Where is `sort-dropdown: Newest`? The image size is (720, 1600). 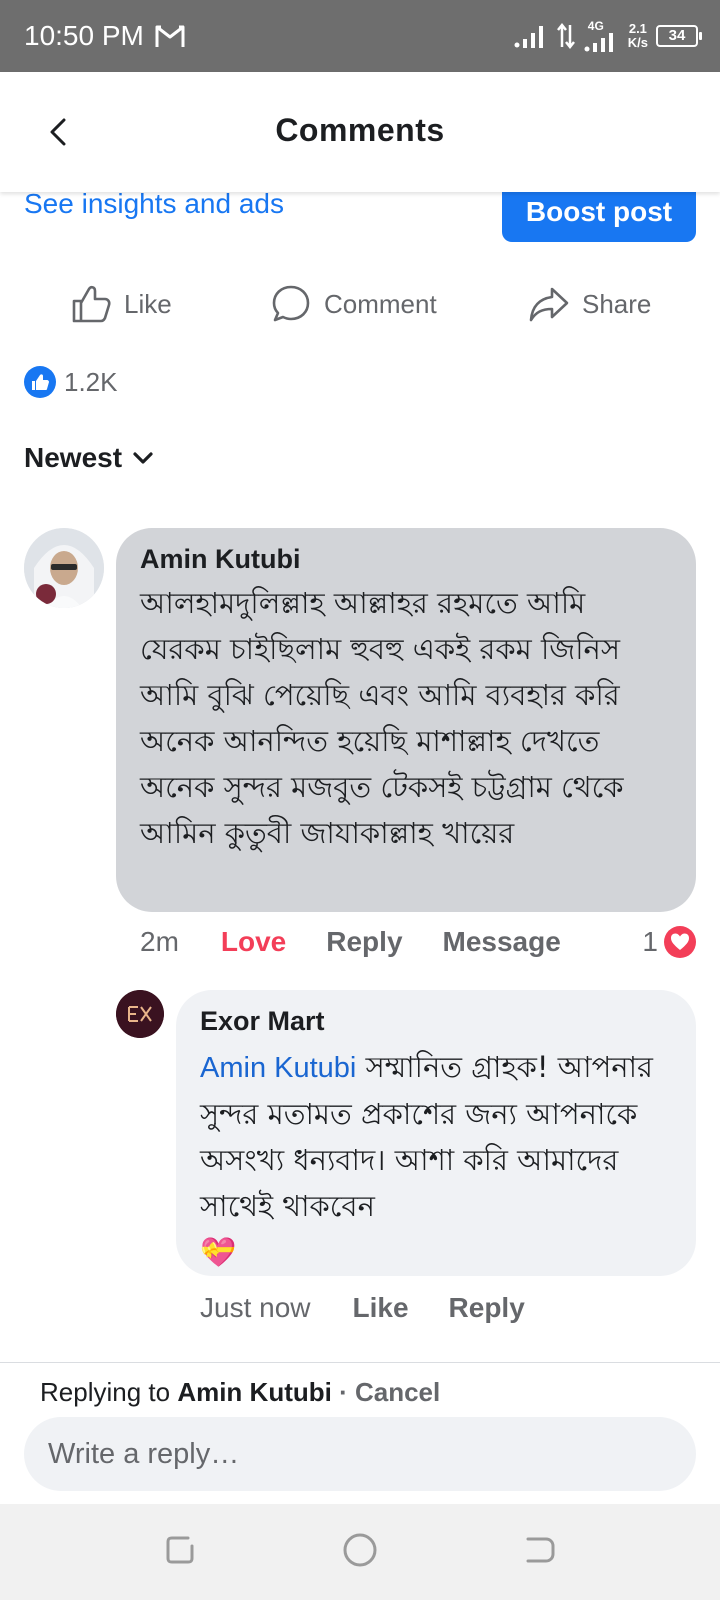 sort-dropdown: Newest is located at coordinates (89, 458).